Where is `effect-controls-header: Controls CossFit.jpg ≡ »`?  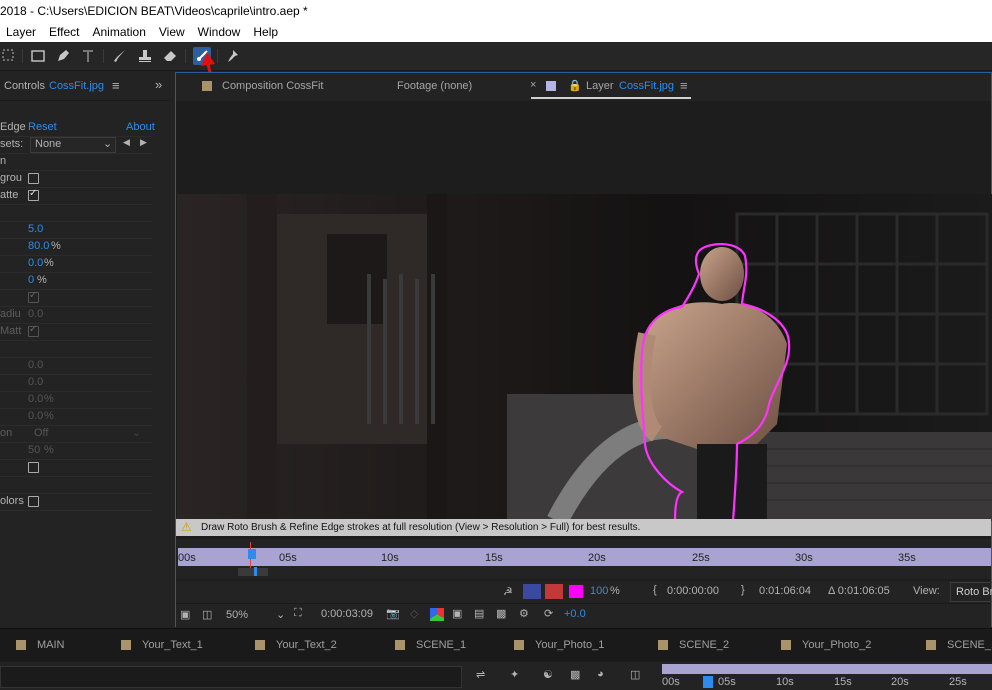
effect-controls-header: Controls CossFit.jpg ≡ » is located at coordinates (85, 86).